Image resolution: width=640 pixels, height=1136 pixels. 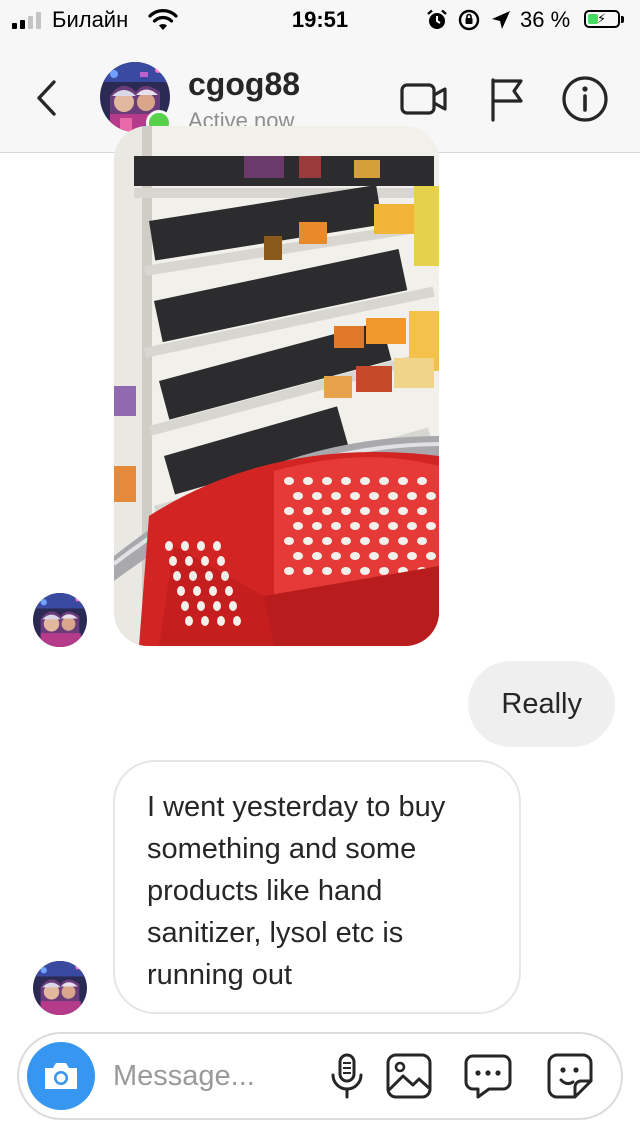 I want to click on camera-icon, so click(x=61, y=1076).